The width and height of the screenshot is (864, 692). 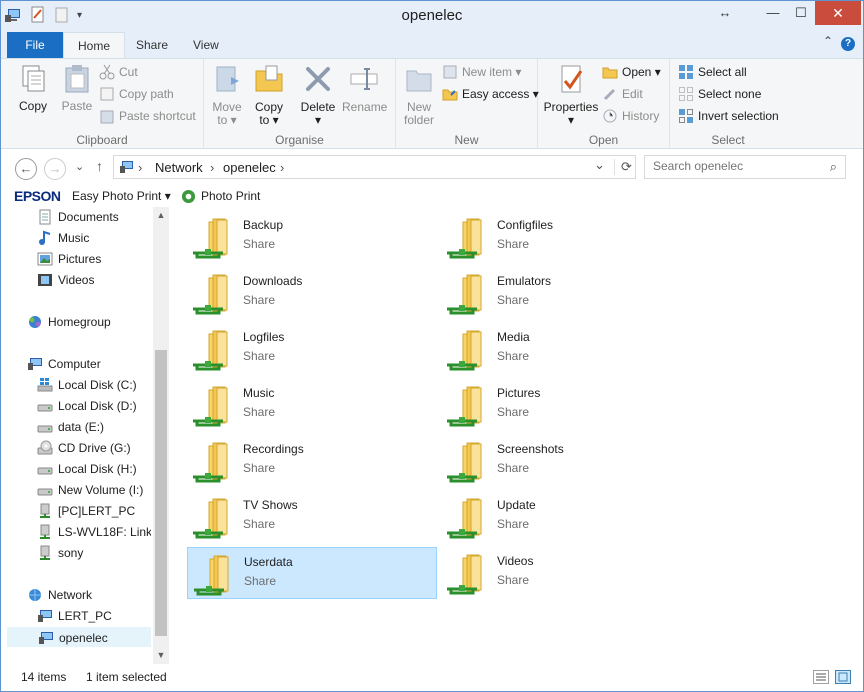 I want to click on folder-item: Update Share, so click(x=566, y=517).